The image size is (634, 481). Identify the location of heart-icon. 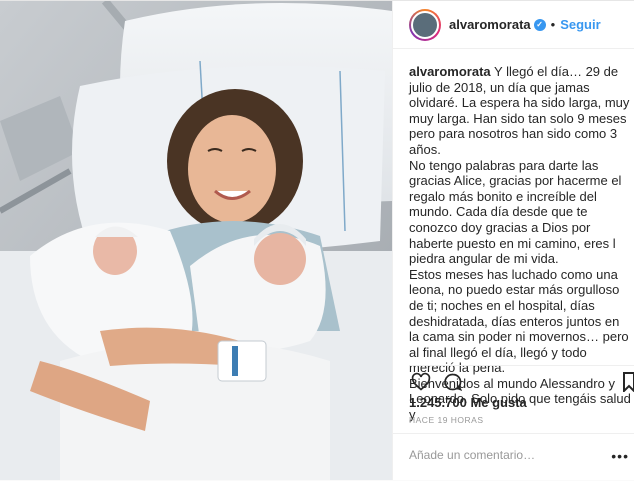
(421, 384).